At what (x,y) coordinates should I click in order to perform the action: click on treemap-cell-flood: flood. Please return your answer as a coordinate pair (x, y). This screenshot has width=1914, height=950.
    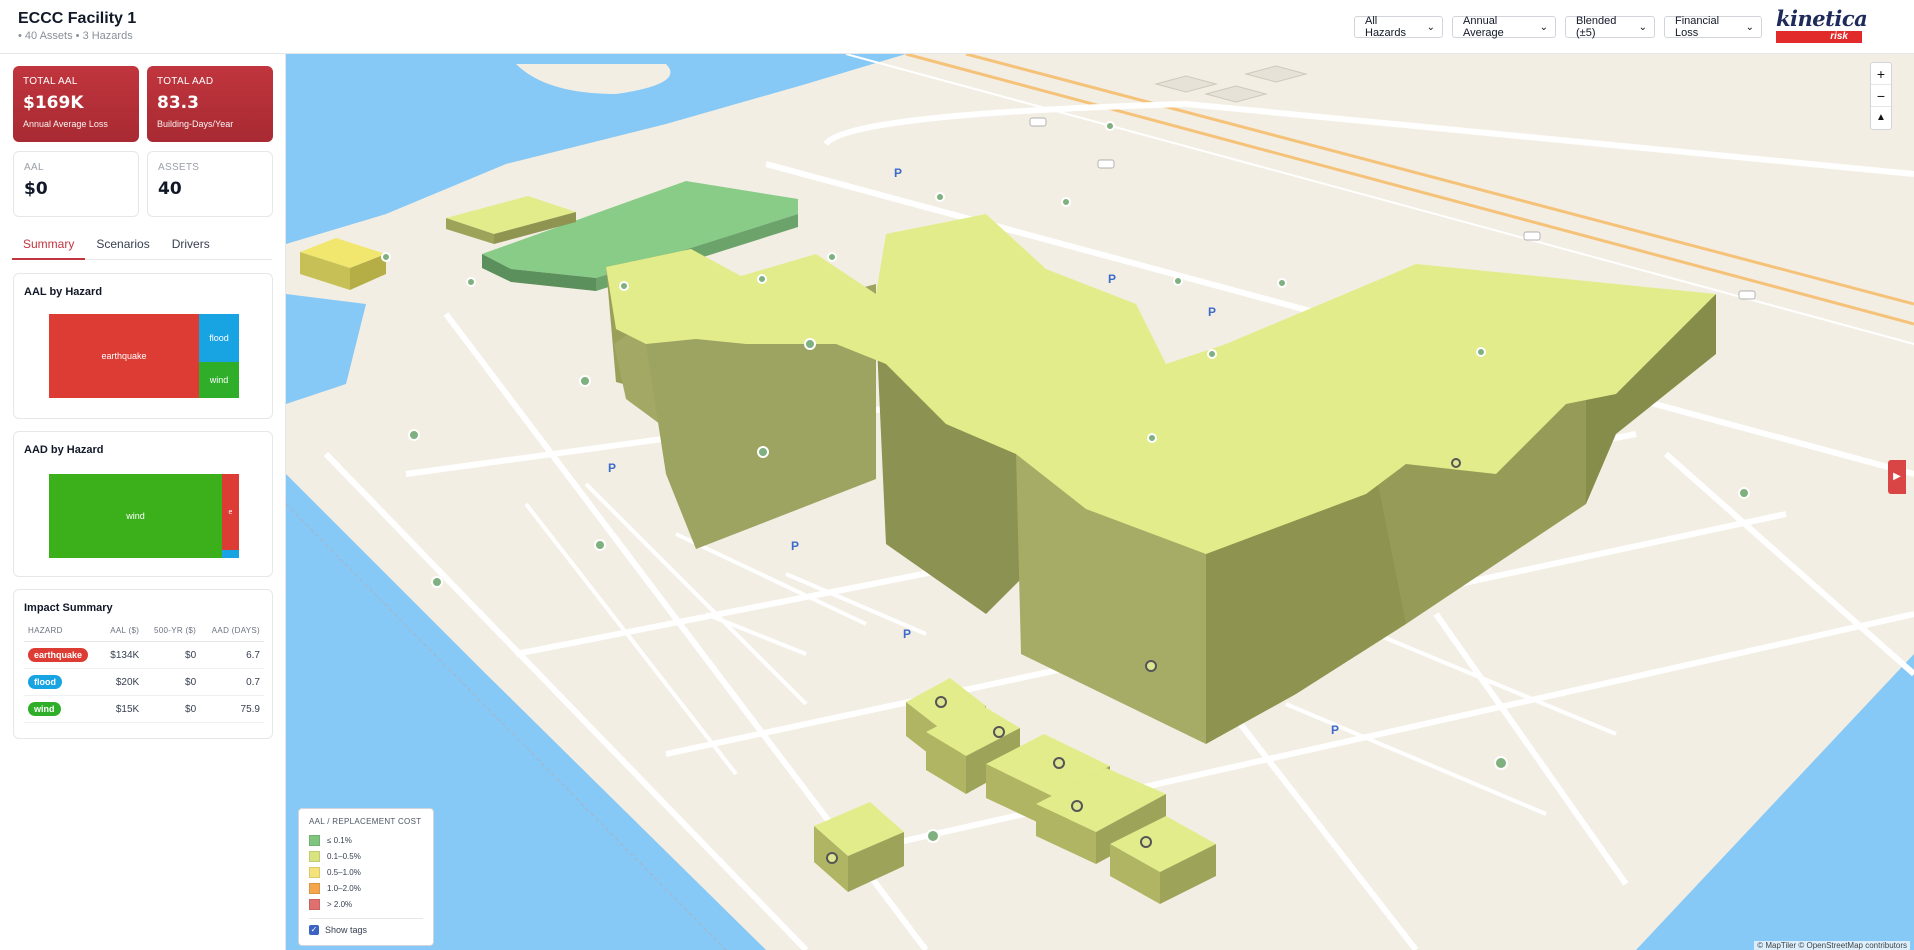
    Looking at the image, I should click on (219, 338).